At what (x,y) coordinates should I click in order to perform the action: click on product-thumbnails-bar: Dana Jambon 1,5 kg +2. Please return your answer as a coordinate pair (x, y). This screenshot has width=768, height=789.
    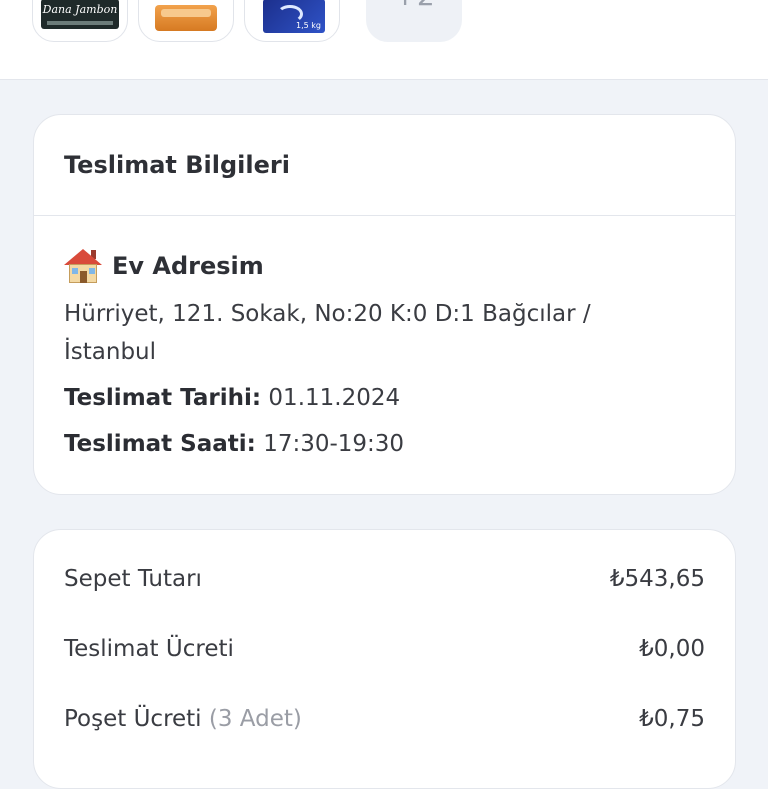
    Looking at the image, I should click on (384, 40).